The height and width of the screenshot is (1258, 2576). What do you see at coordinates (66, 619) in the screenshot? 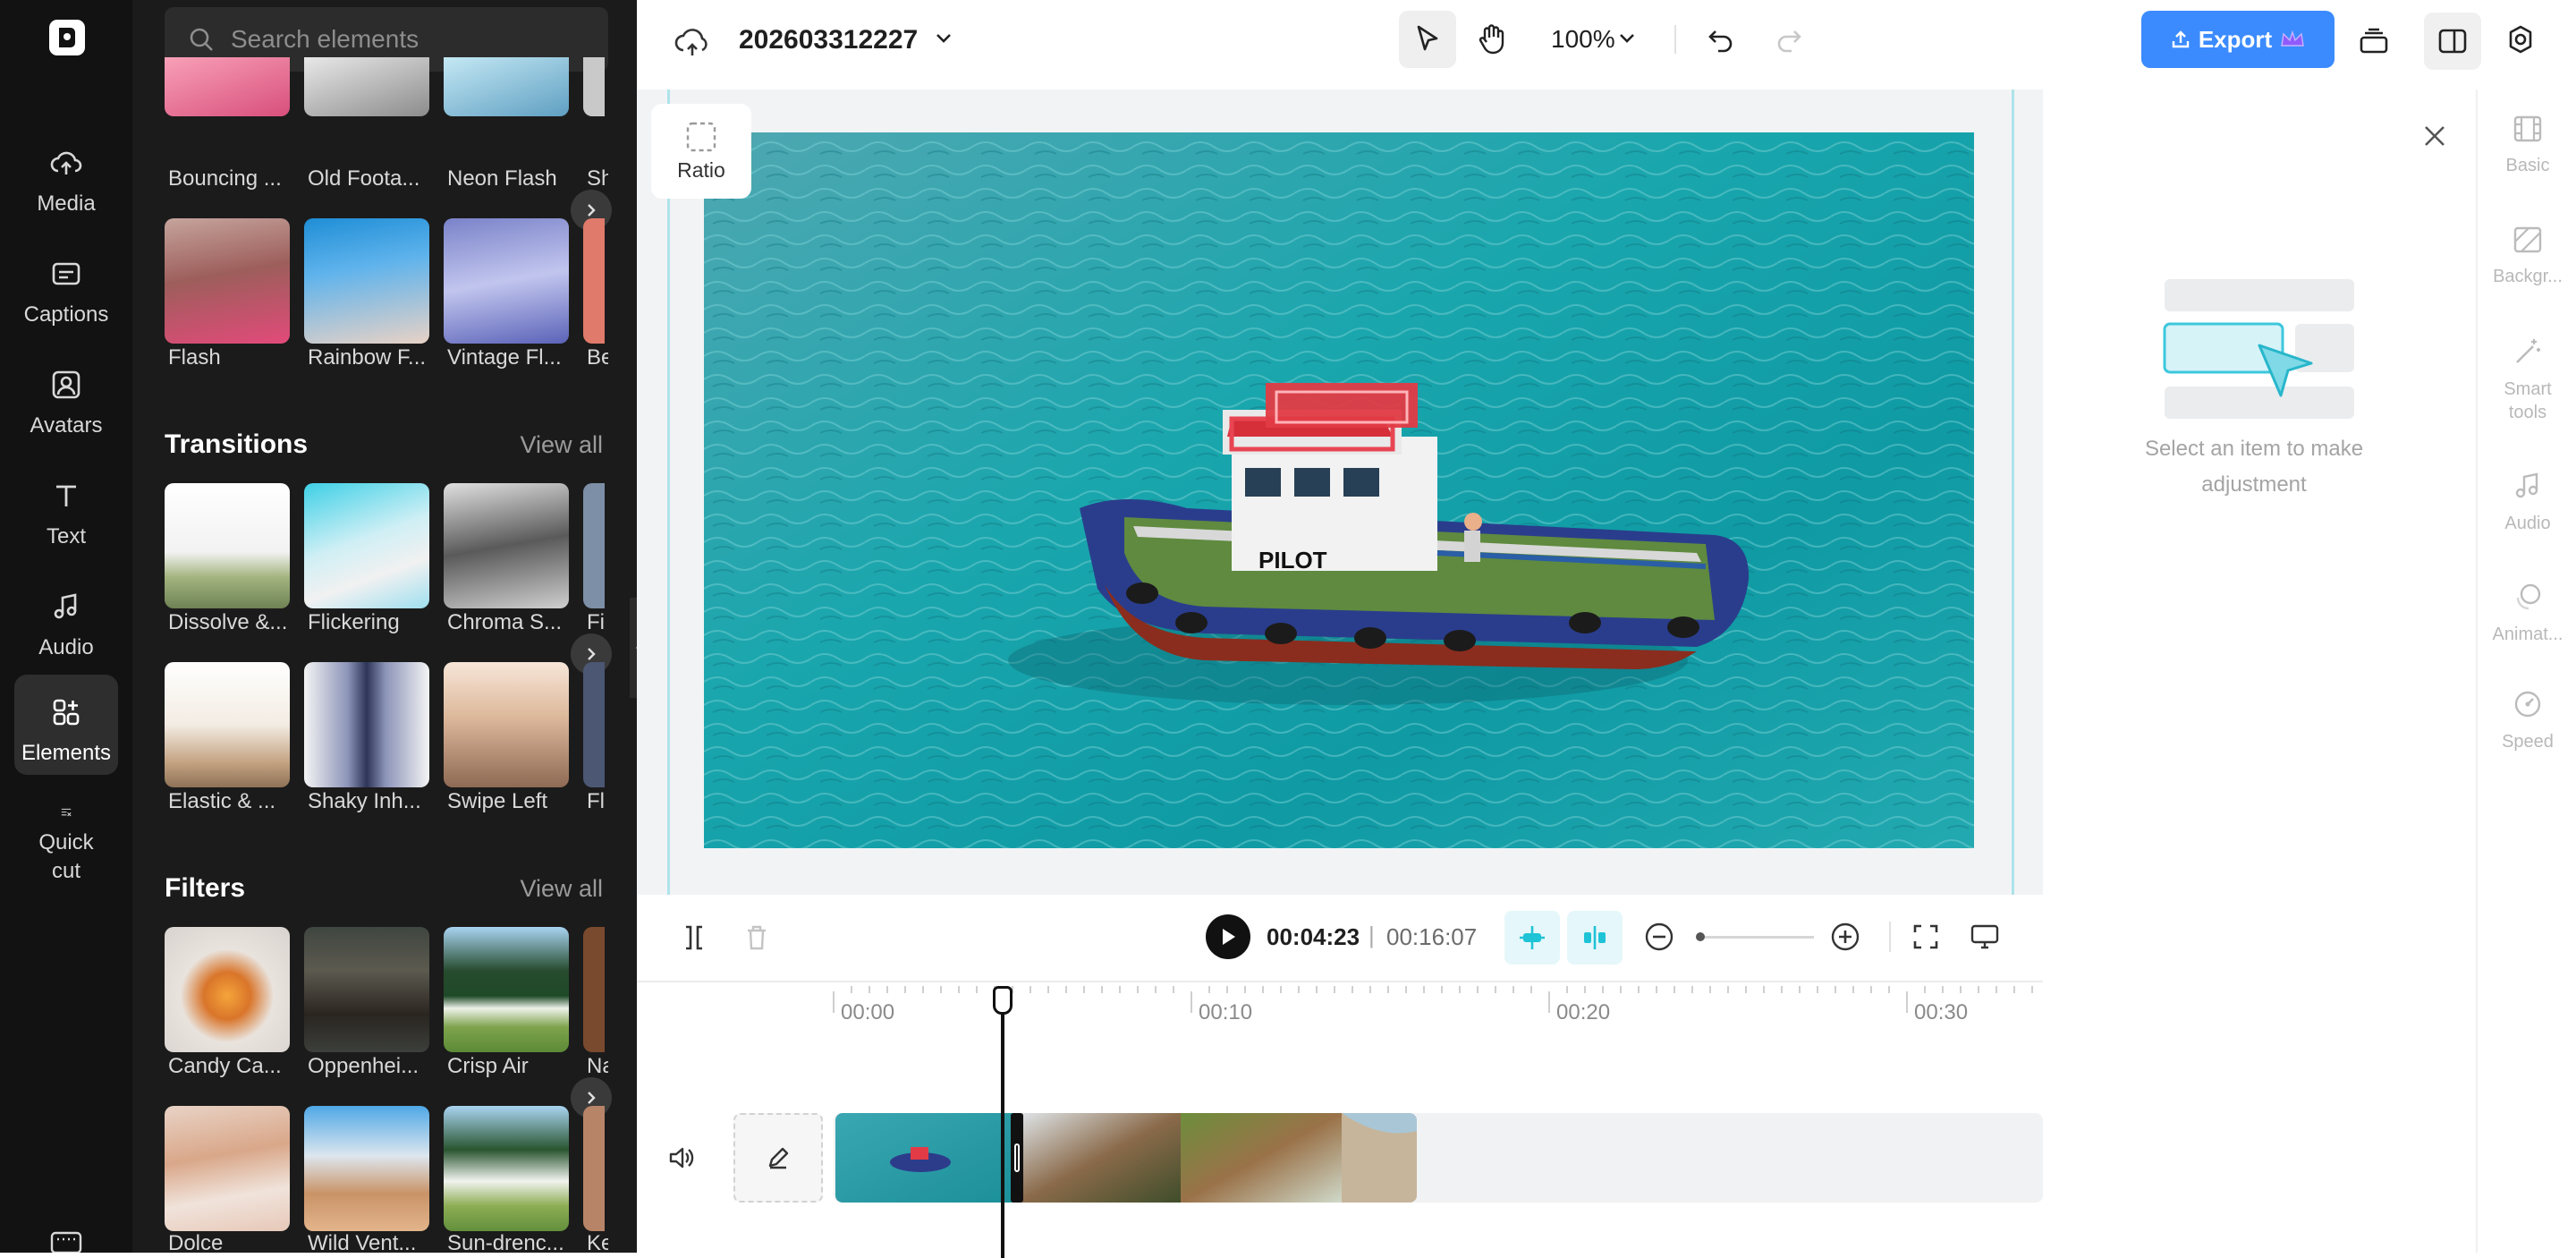
I see `nav-audio: Audio` at bounding box center [66, 619].